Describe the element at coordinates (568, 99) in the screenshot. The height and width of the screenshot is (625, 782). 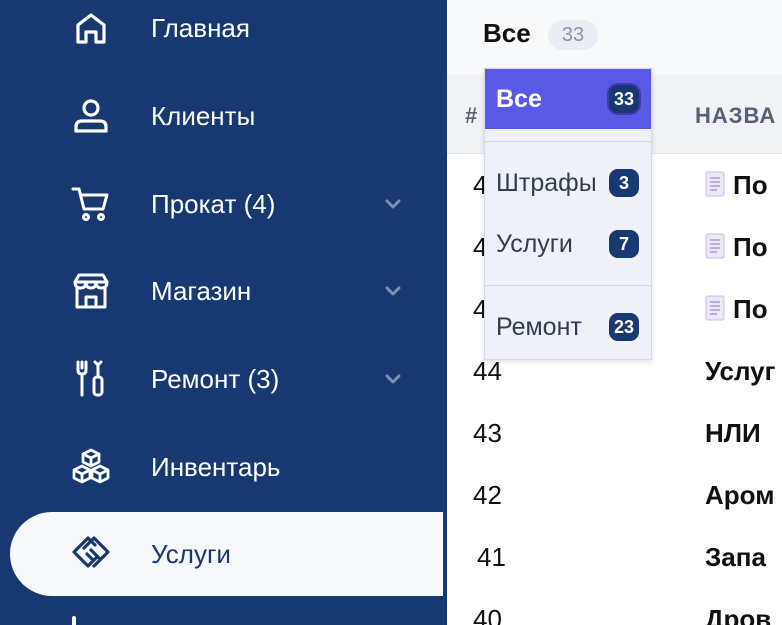
I see `dropdown-item-all: Все 33` at that location.